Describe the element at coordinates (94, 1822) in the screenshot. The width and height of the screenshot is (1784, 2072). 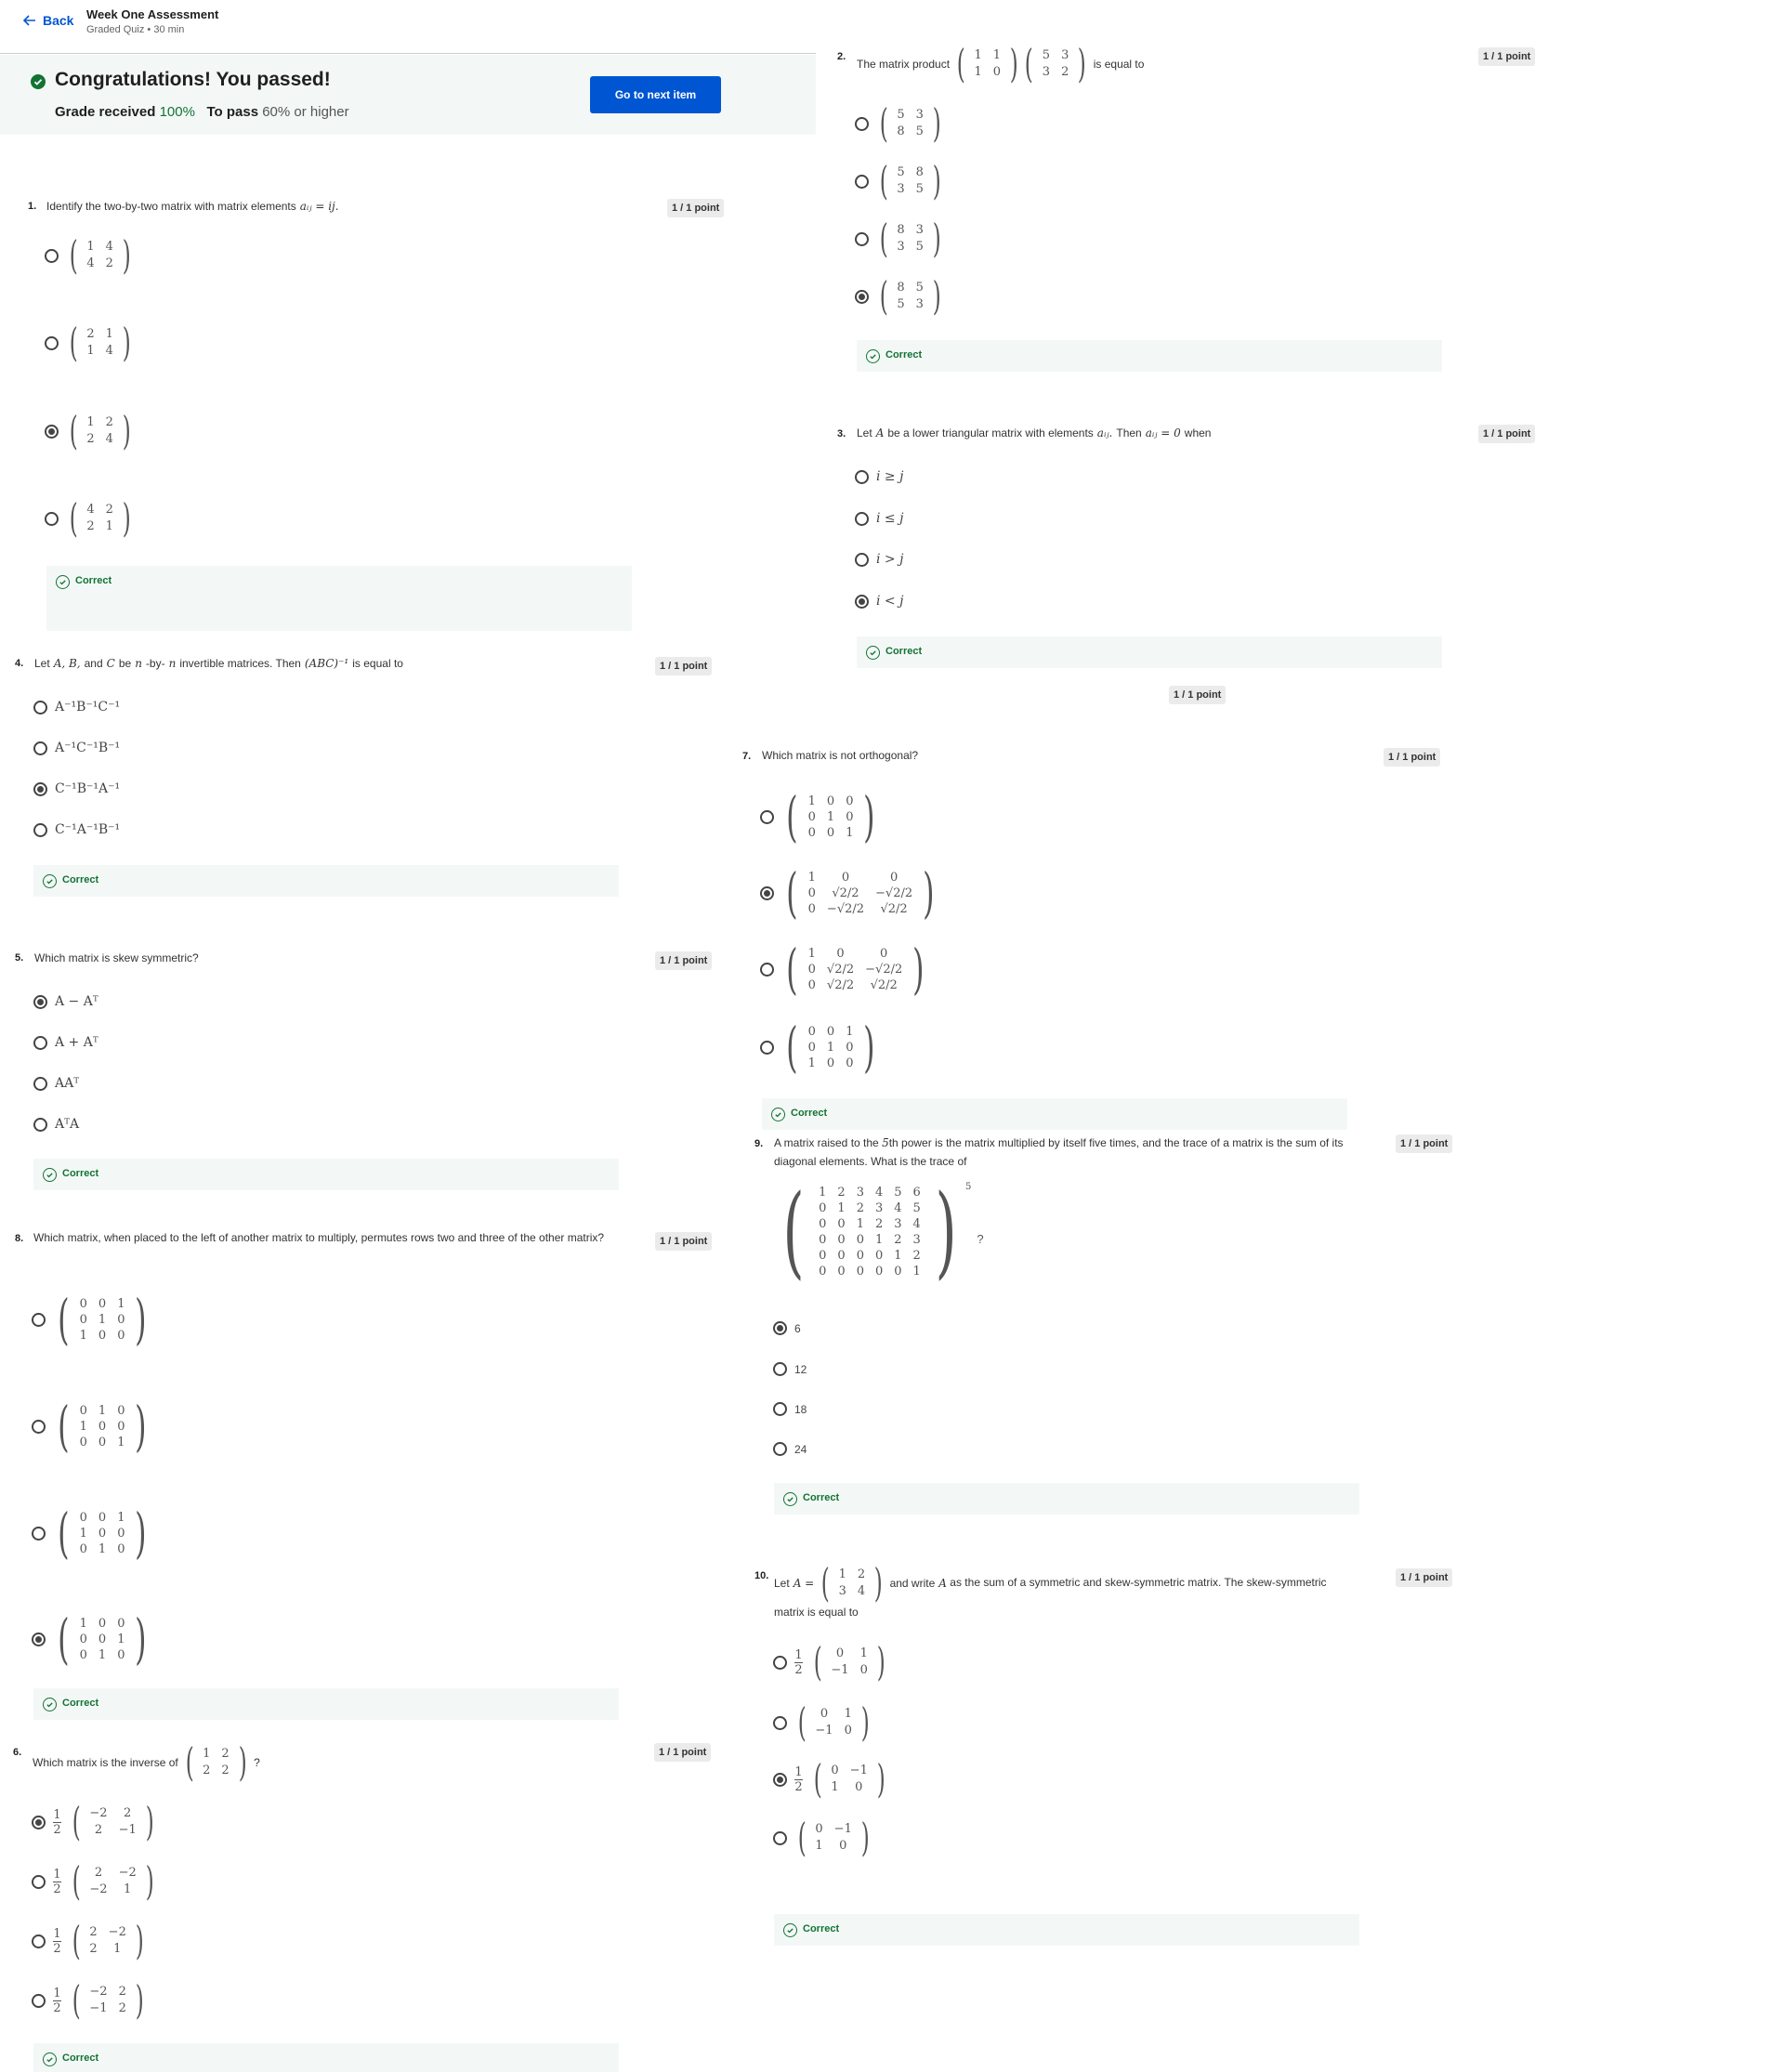
I see `q6-option-1: 1 2(−2 2 2 −1)` at that location.